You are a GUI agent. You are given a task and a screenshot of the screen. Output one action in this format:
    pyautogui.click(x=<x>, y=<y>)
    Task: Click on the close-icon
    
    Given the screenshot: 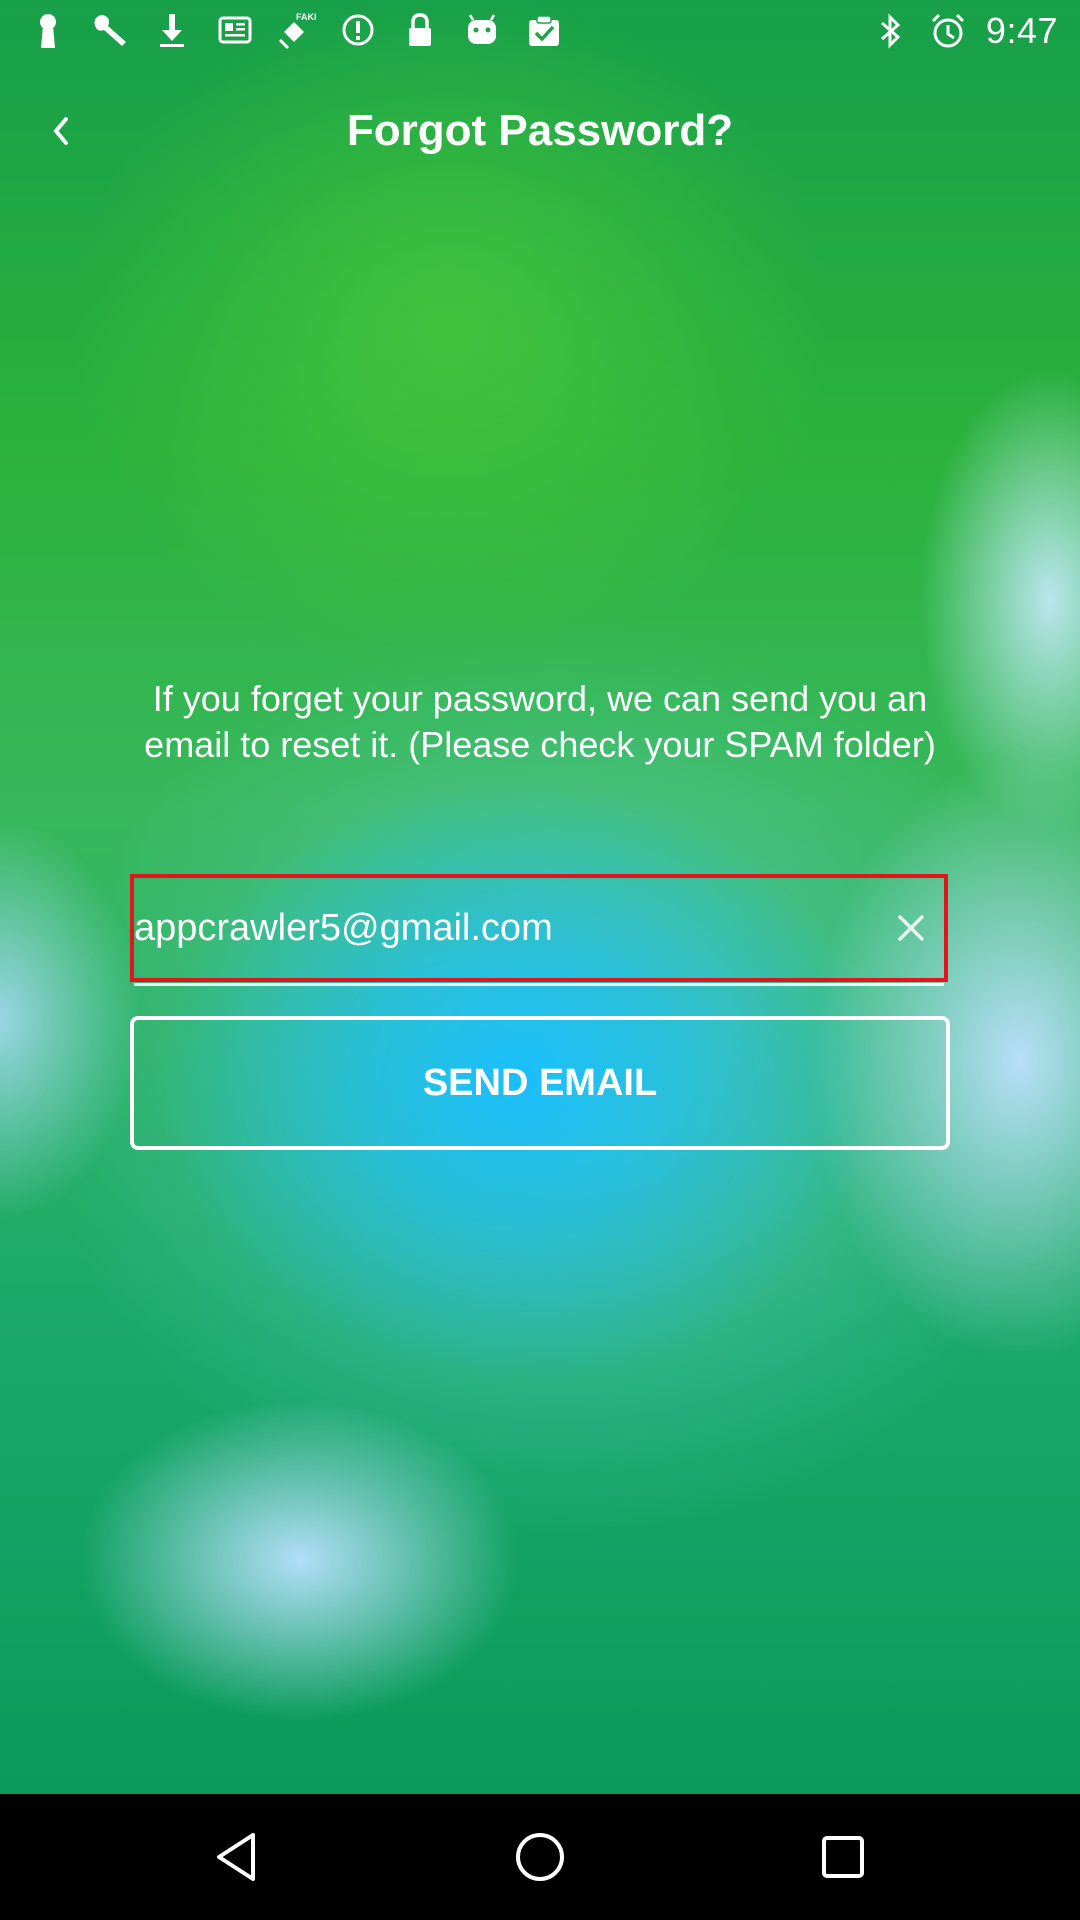 What is the action you would take?
    pyautogui.click(x=911, y=928)
    